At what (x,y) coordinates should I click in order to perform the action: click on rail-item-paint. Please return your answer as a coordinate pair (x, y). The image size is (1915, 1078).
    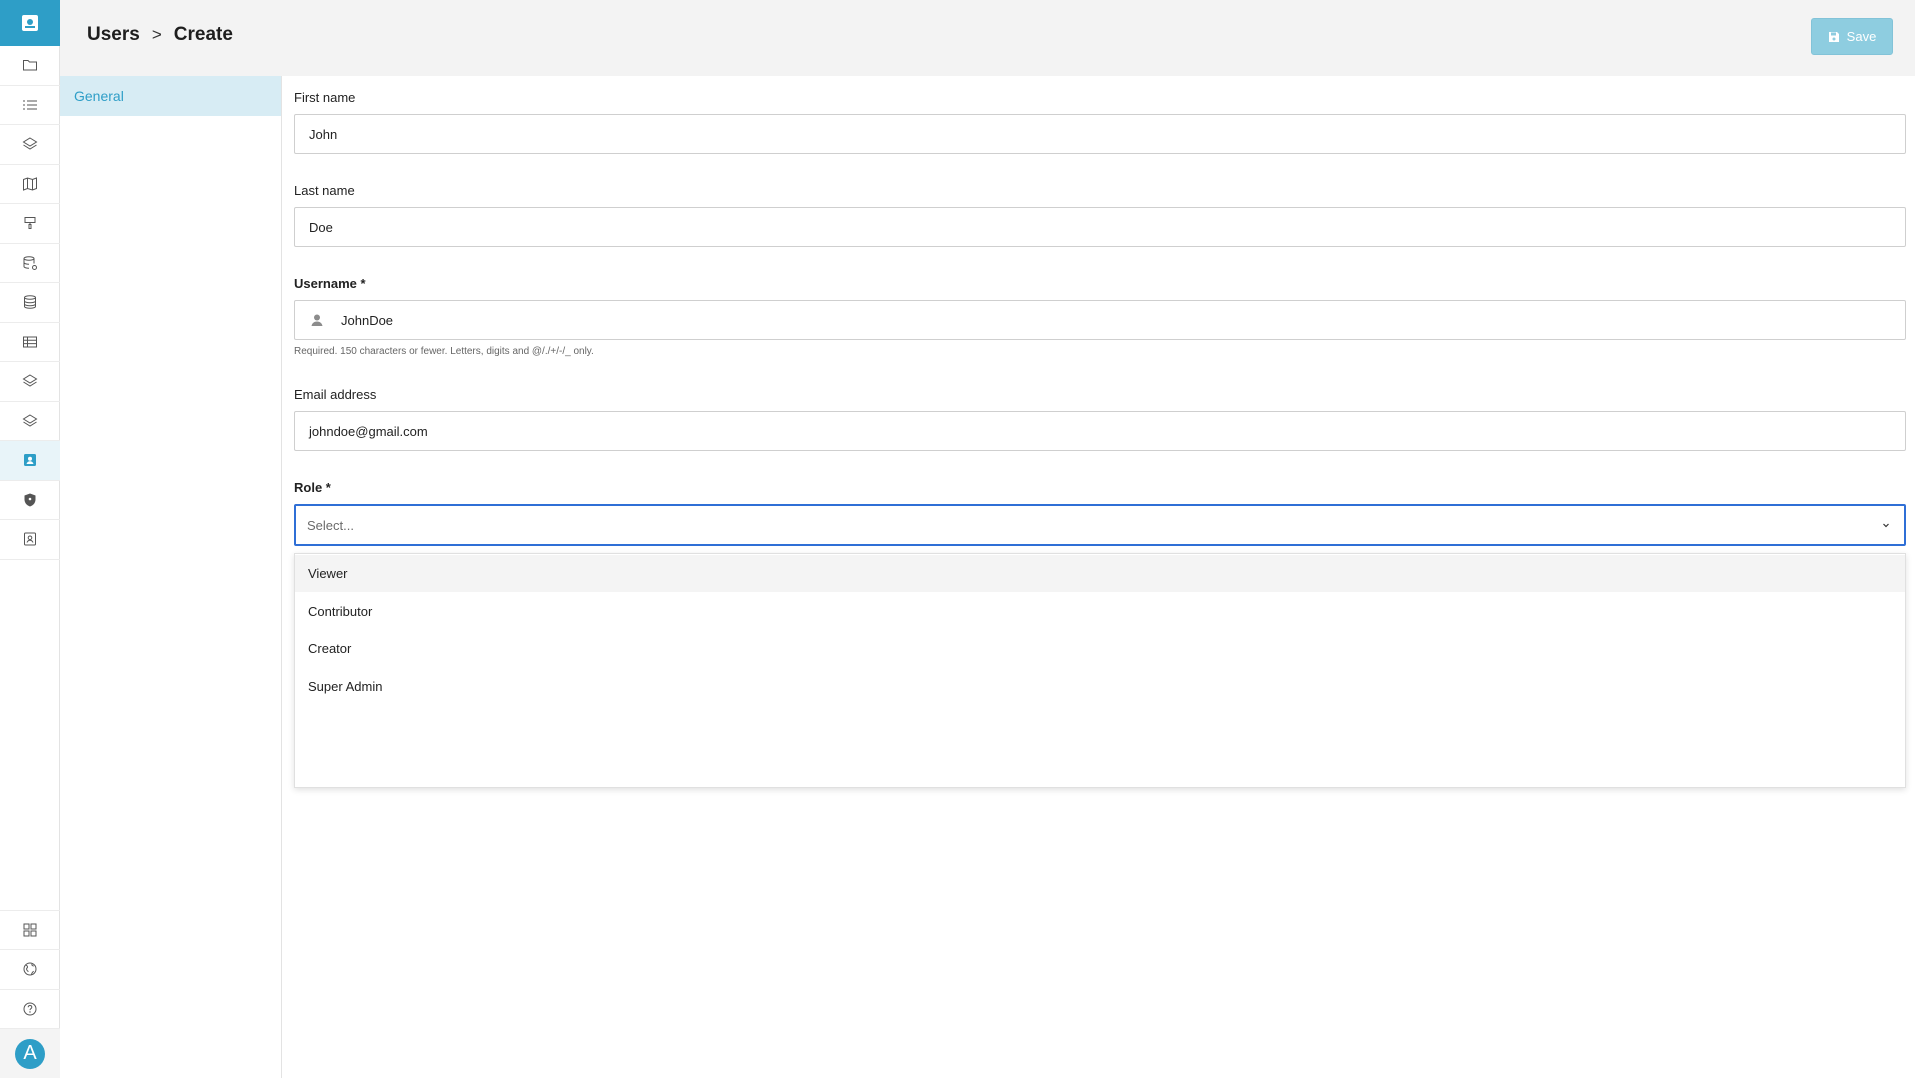
    Looking at the image, I should click on (30, 224).